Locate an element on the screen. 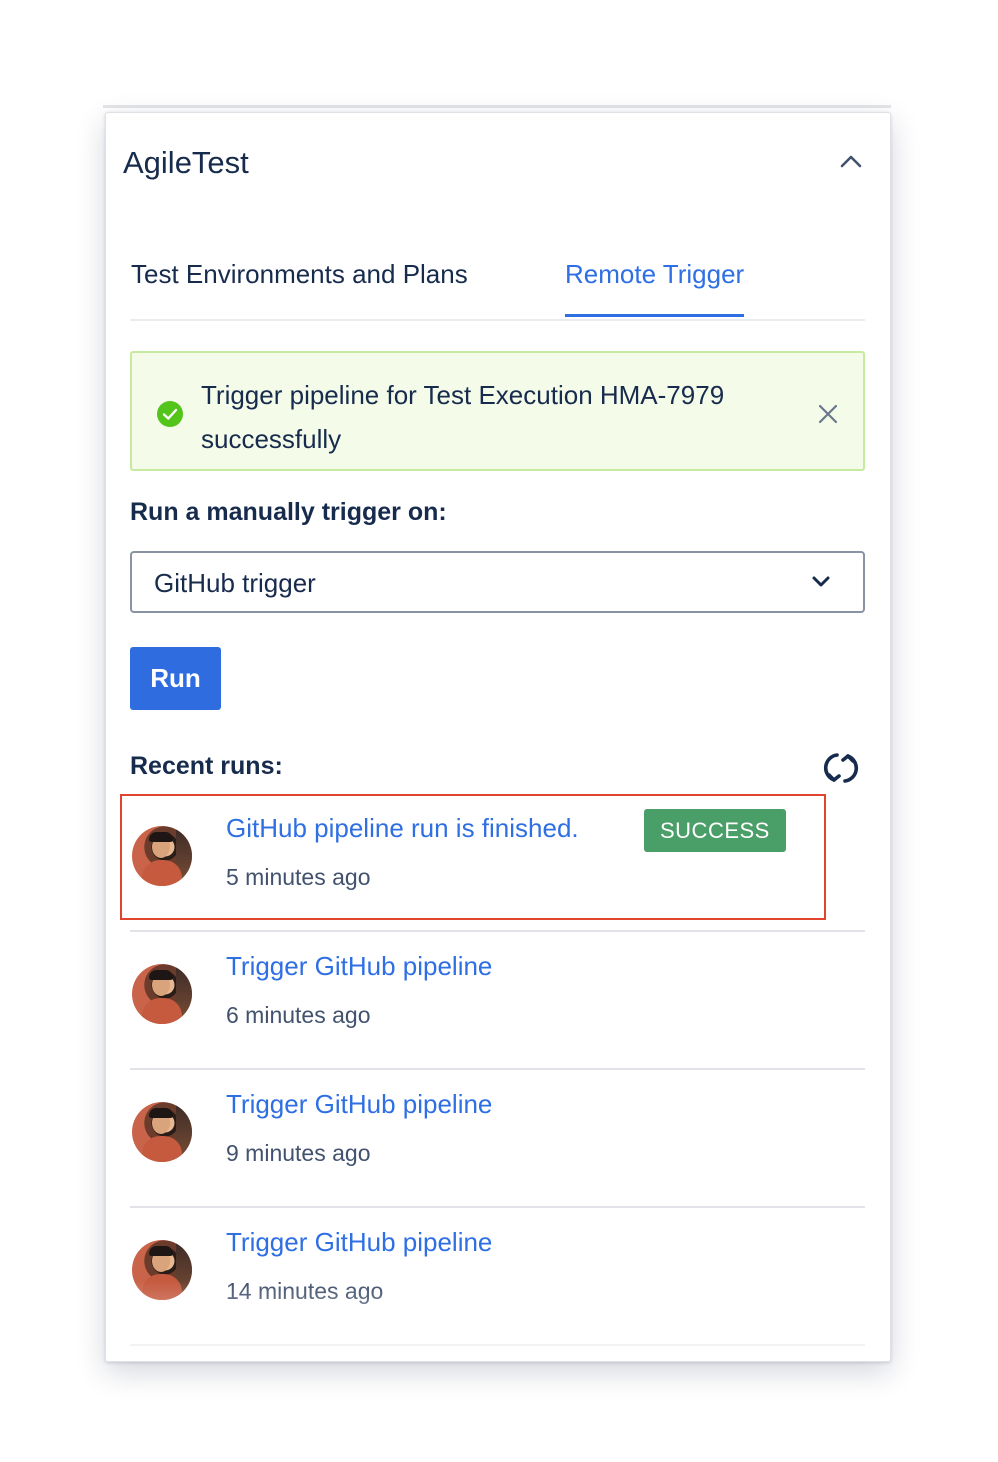  close-icon is located at coordinates (828, 414).